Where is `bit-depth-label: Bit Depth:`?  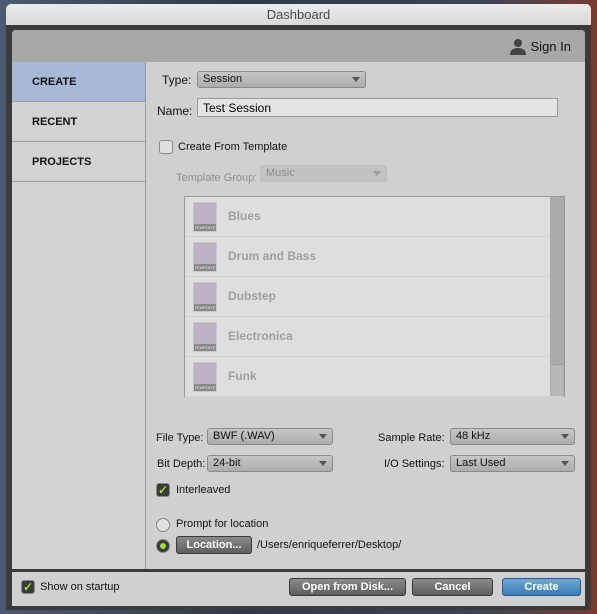 bit-depth-label: Bit Depth: is located at coordinates (181, 464).